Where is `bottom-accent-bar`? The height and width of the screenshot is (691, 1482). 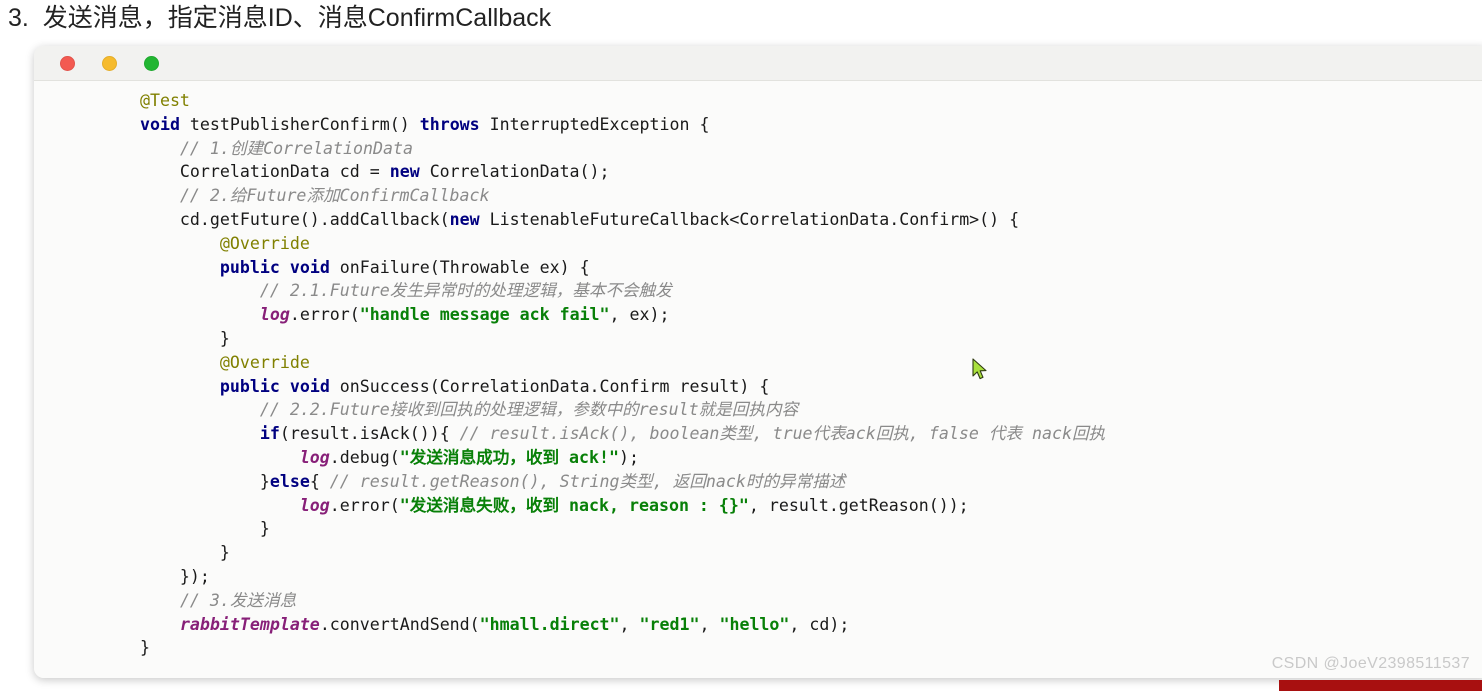
bottom-accent-bar is located at coordinates (1380, 685).